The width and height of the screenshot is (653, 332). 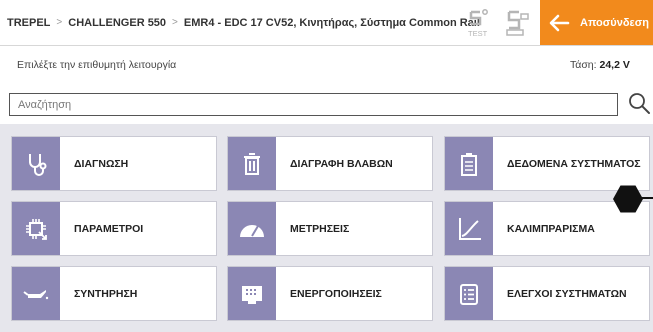 I want to click on search-box, so click(x=313, y=104).